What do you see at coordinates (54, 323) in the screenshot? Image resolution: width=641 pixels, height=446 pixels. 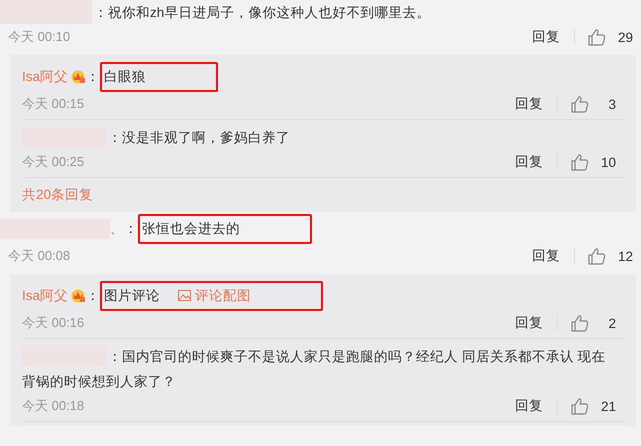 I see `comment-time: 今天 00:16` at bounding box center [54, 323].